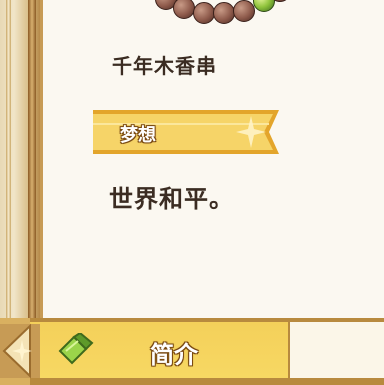  Describe the element at coordinates (193, 132) in the screenshot. I see `dream-section-header: 梦想` at that location.